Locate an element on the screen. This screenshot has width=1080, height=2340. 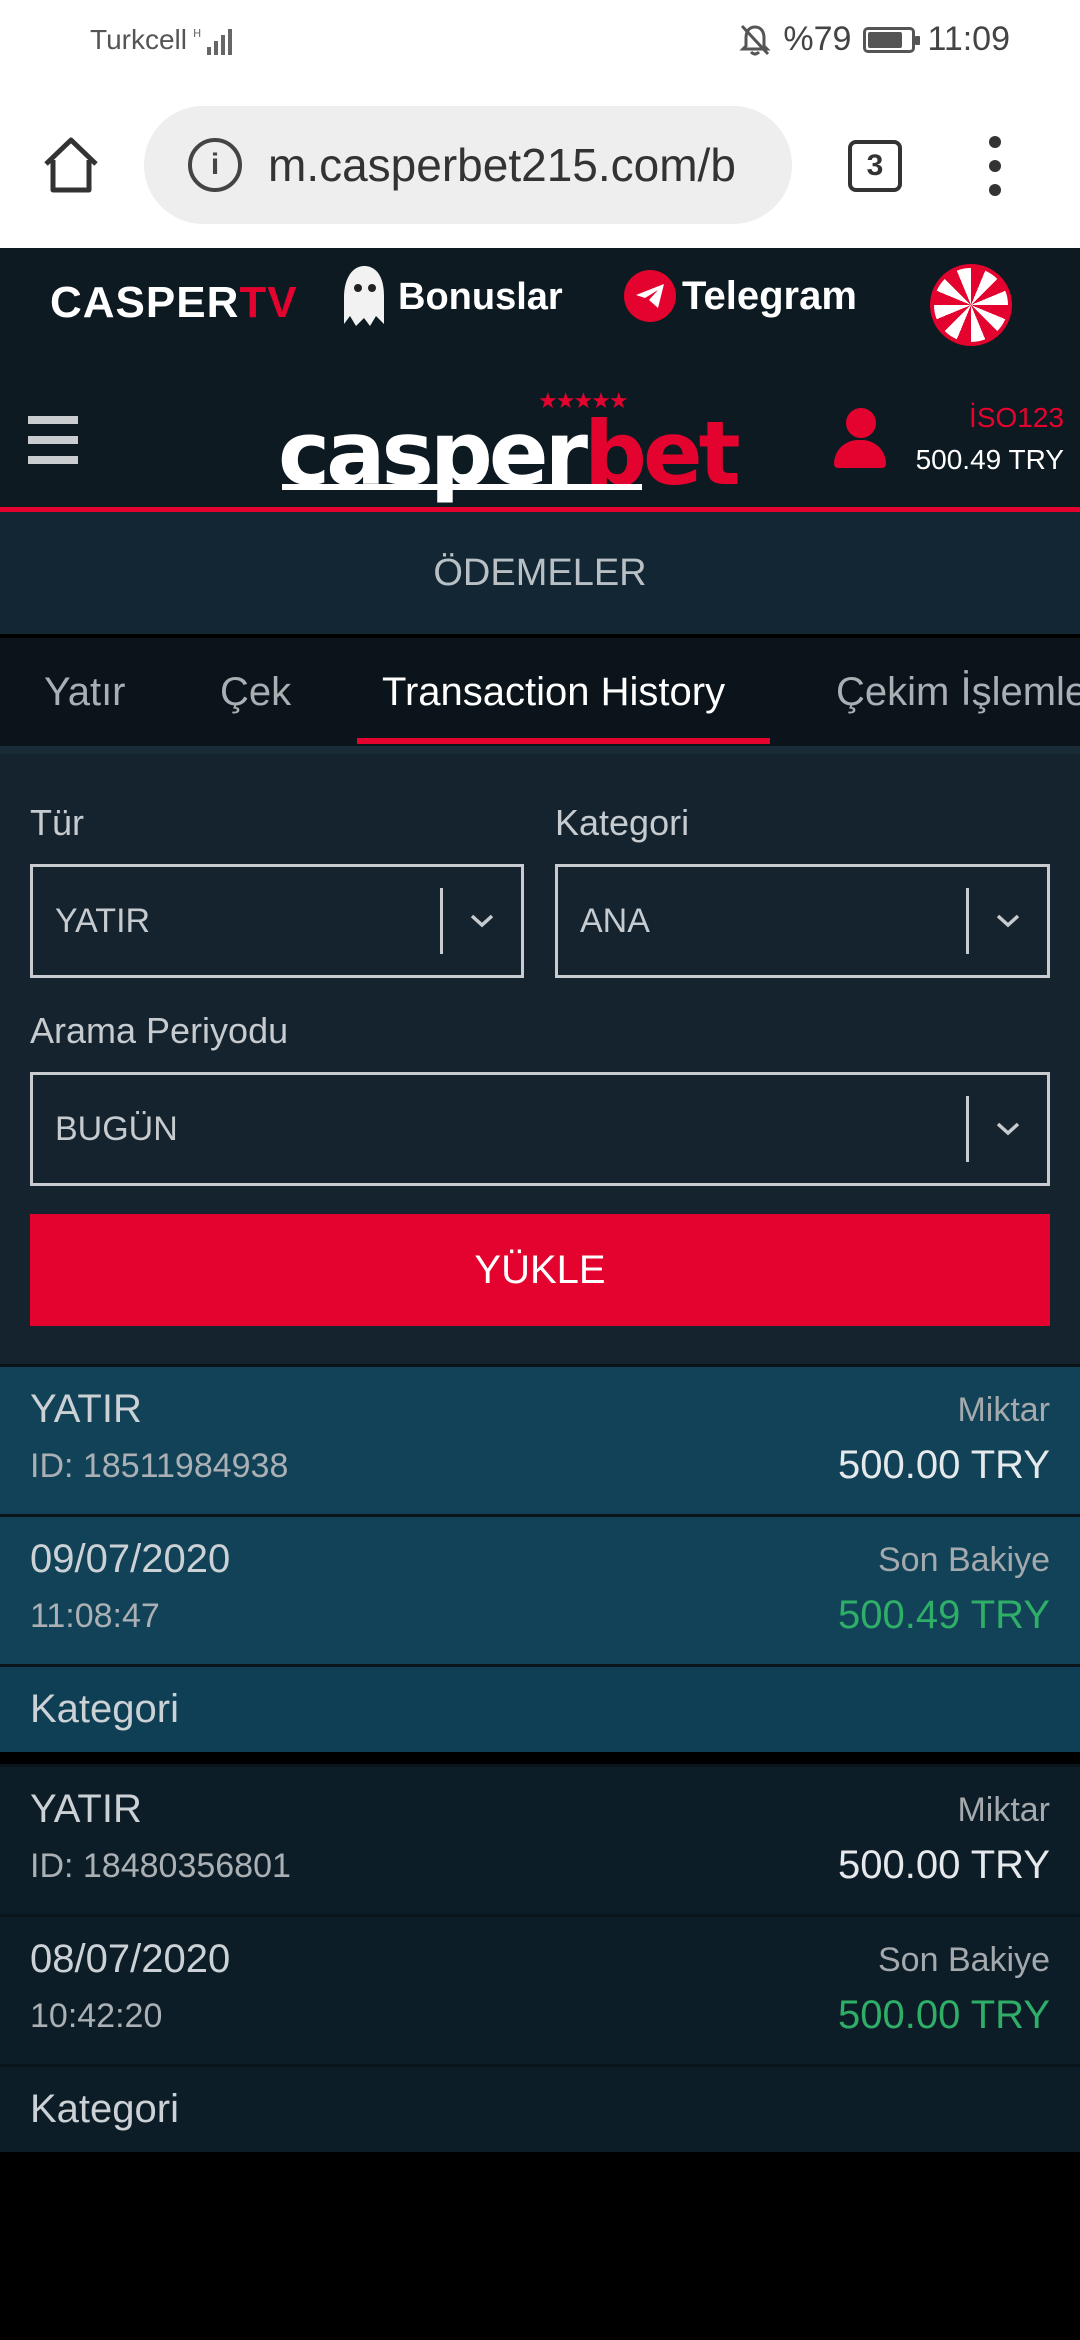
user-icon is located at coordinates (860, 439).